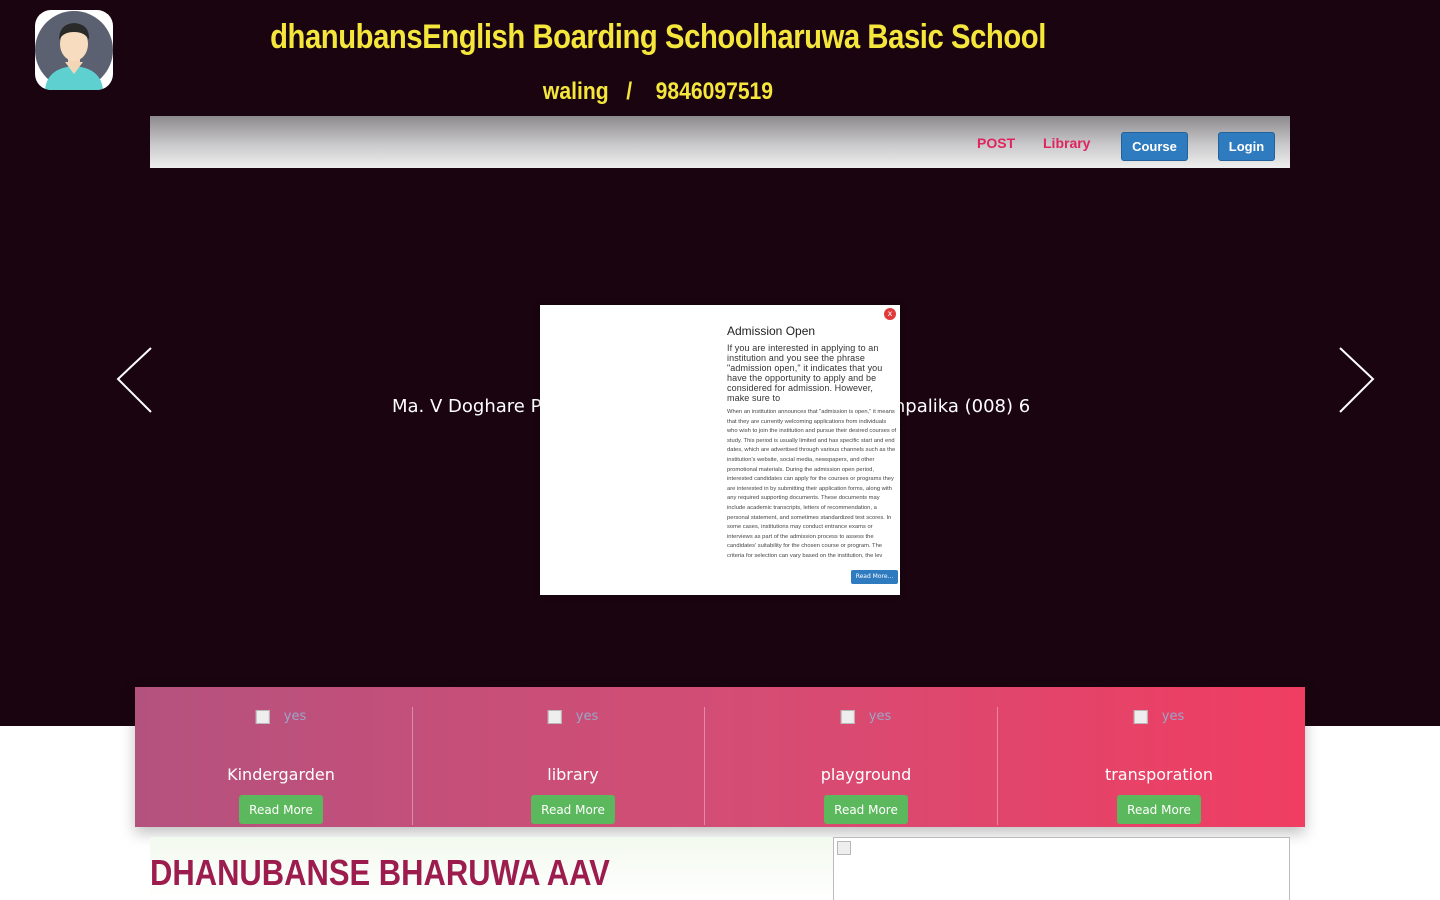 This screenshot has height=900, width=1440. I want to click on service-title: playground, so click(866, 774).